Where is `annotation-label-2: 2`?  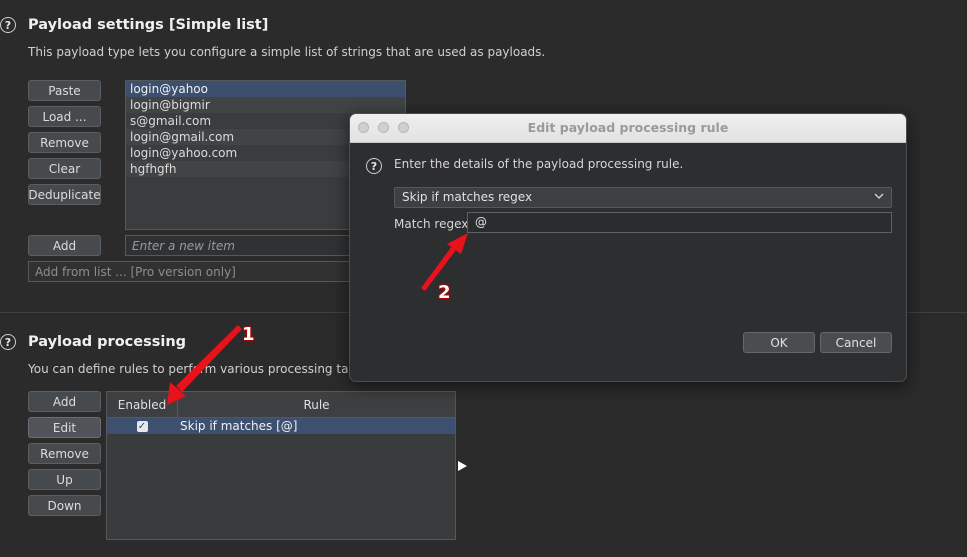
annotation-label-2: 2 is located at coordinates (444, 292).